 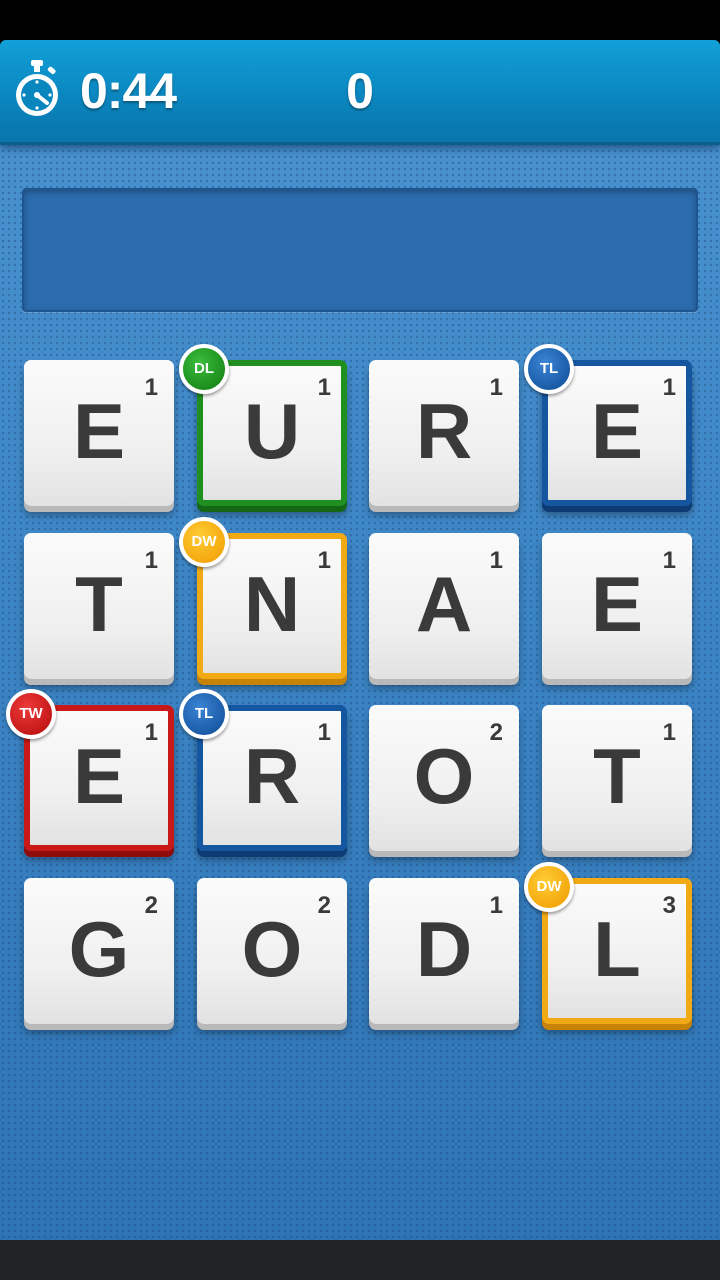 I want to click on tile-points: 3, so click(x=669, y=905).